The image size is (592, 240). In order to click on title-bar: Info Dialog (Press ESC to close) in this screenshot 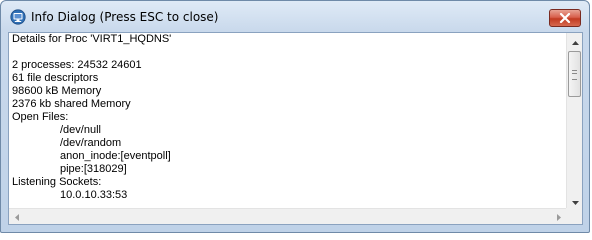, I will do `click(295, 17)`.